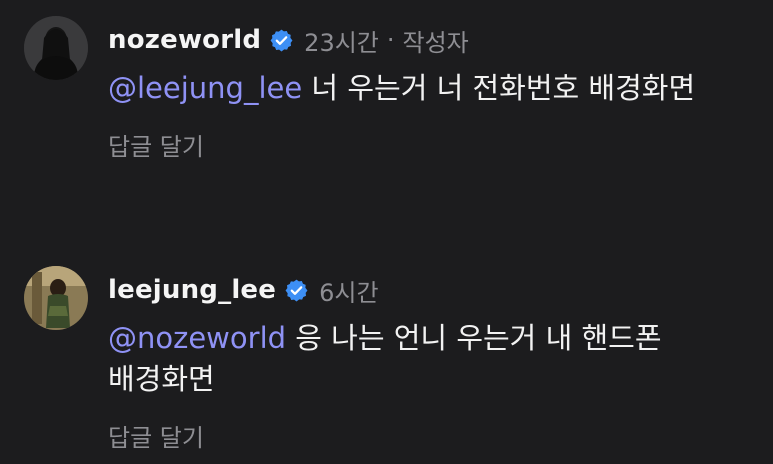 The width and height of the screenshot is (773, 464). What do you see at coordinates (205, 88) in the screenshot?
I see `mention-link: @leejung_lee` at bounding box center [205, 88].